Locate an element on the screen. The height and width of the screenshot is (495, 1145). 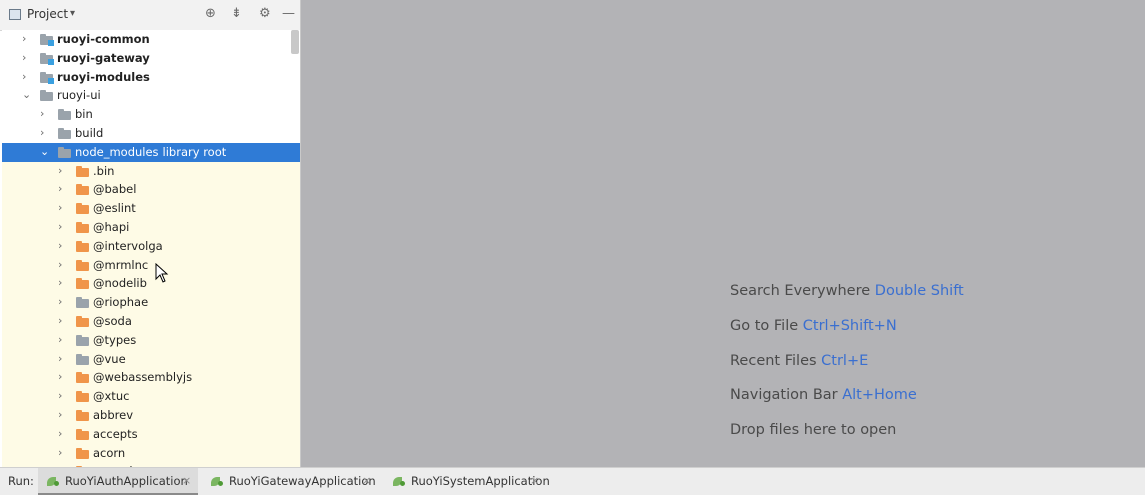
tree-item: › @vue is located at coordinates (151, 359).